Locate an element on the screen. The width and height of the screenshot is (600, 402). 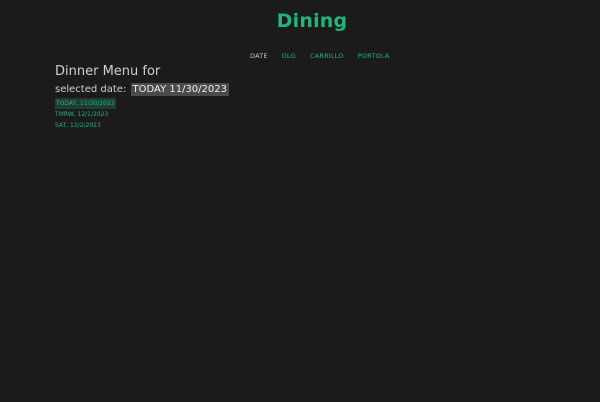
top-nav: DATE DLG CARRILLO PORTOLA is located at coordinates (326, 56).